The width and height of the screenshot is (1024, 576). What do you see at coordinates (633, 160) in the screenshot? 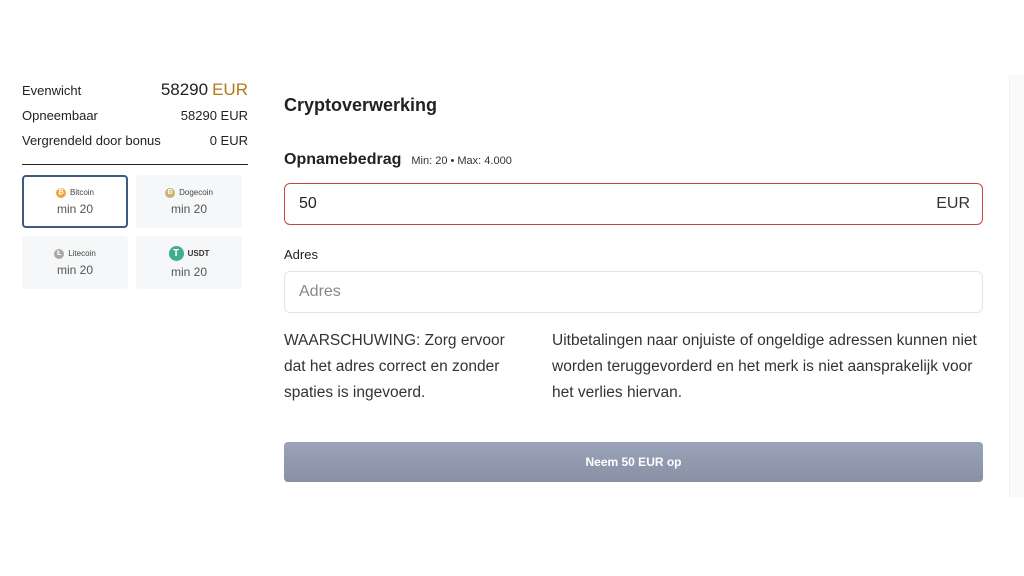
I see `amount-label-row: Opnamebedrag Min: 20 • Max: 4.000` at bounding box center [633, 160].